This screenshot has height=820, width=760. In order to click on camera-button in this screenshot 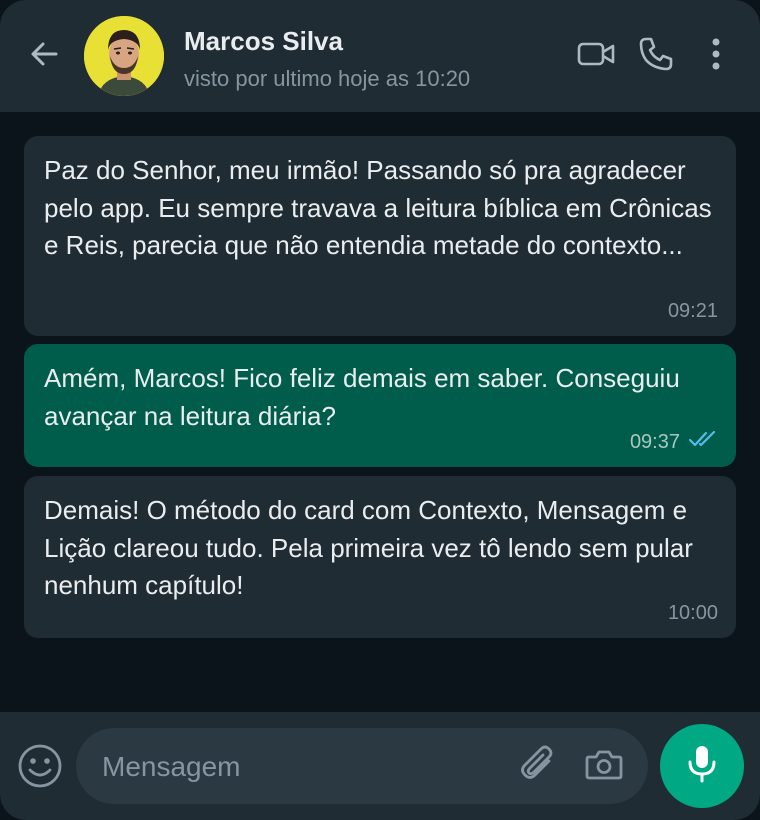, I will do `click(604, 766)`.